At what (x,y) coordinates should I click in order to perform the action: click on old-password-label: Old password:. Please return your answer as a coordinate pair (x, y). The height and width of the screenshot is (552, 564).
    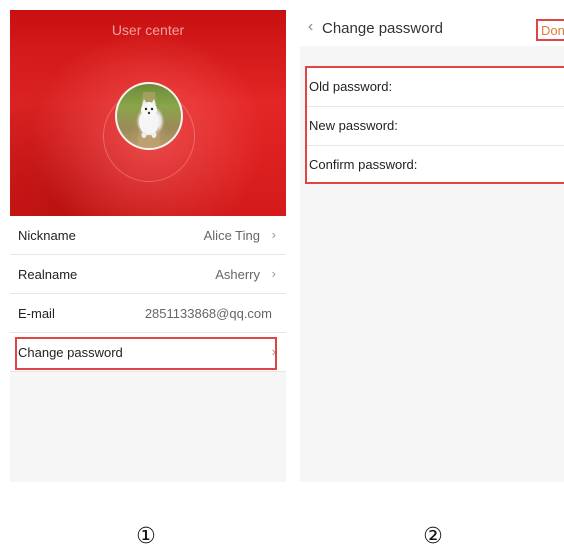
    Looking at the image, I should click on (351, 86).